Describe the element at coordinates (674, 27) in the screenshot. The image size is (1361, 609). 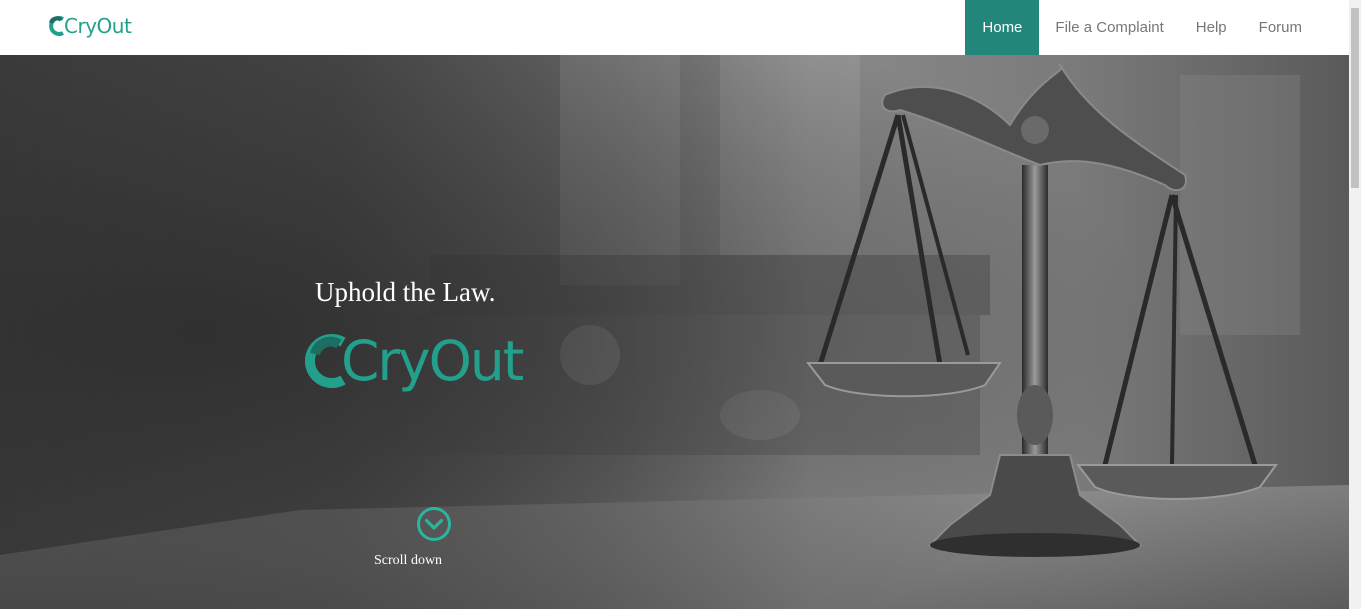
I see `top-navbar: CryOut Home File a Complaint Help Forum` at that location.